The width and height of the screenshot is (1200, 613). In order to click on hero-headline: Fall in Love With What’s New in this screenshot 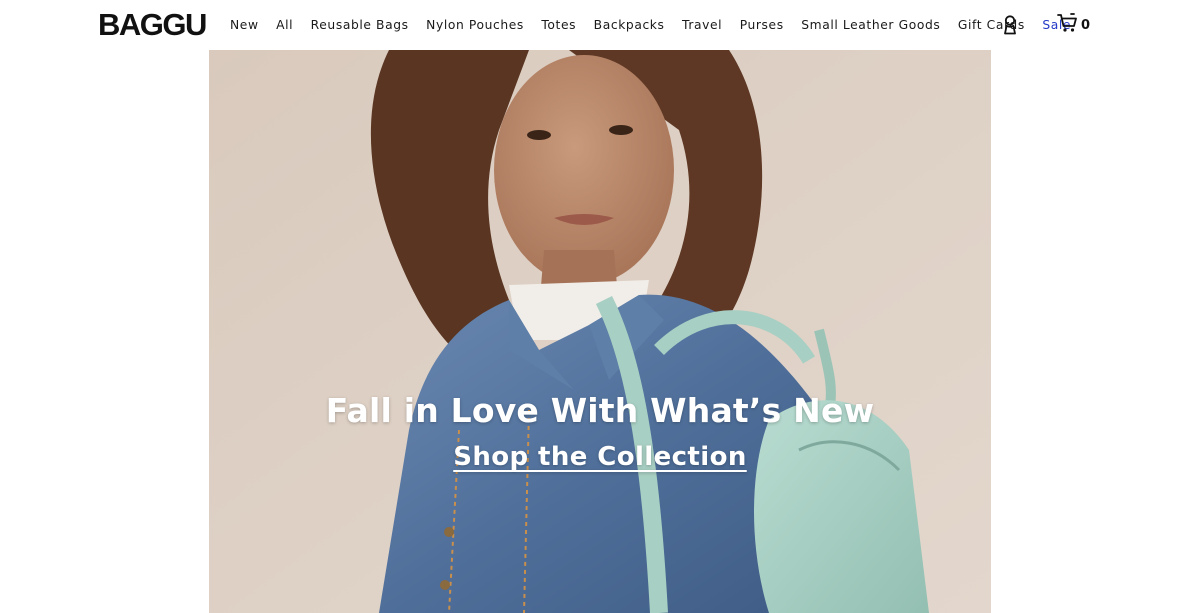, I will do `click(600, 410)`.